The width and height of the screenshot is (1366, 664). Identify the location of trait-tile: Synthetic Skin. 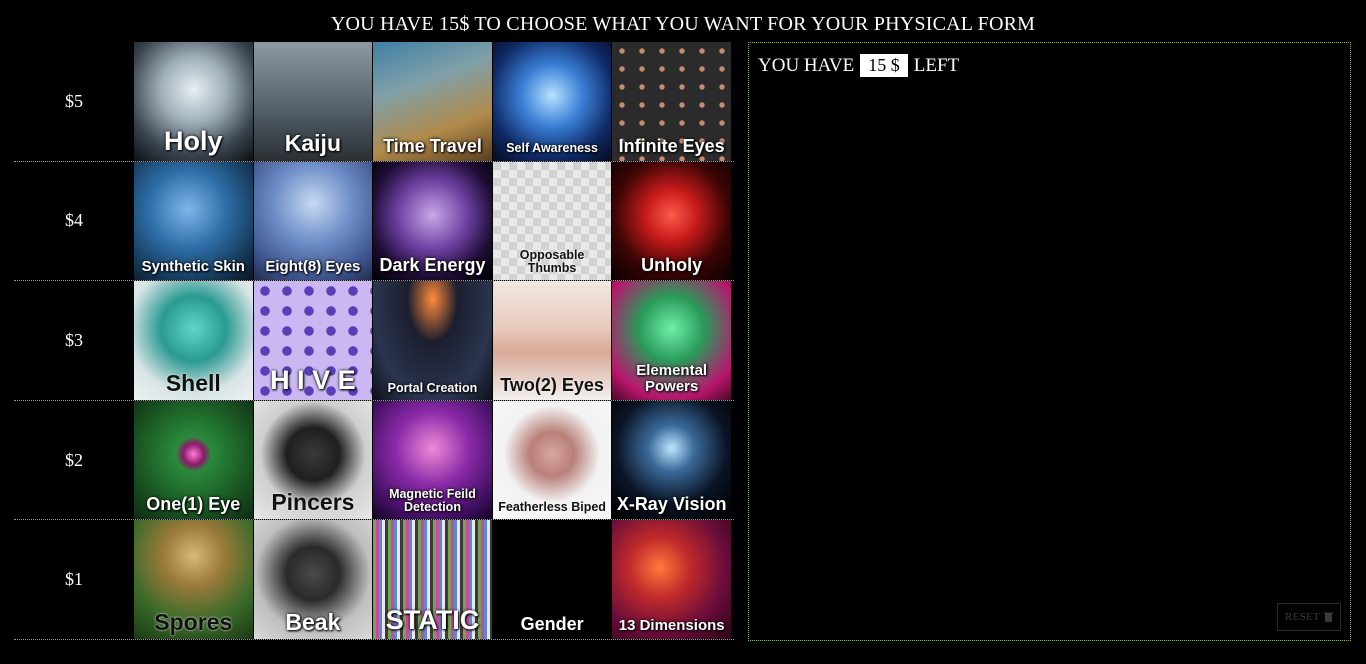
(194, 221).